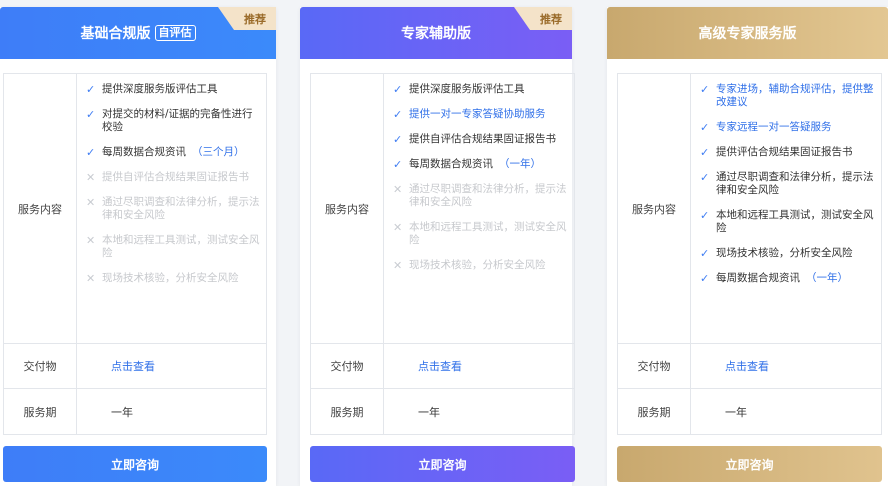 Image resolution: width=888 pixels, height=486 pixels. Describe the element at coordinates (766, 127) in the screenshot. I see `feature-item: ✓ 专家远程一对一答疑服务` at that location.